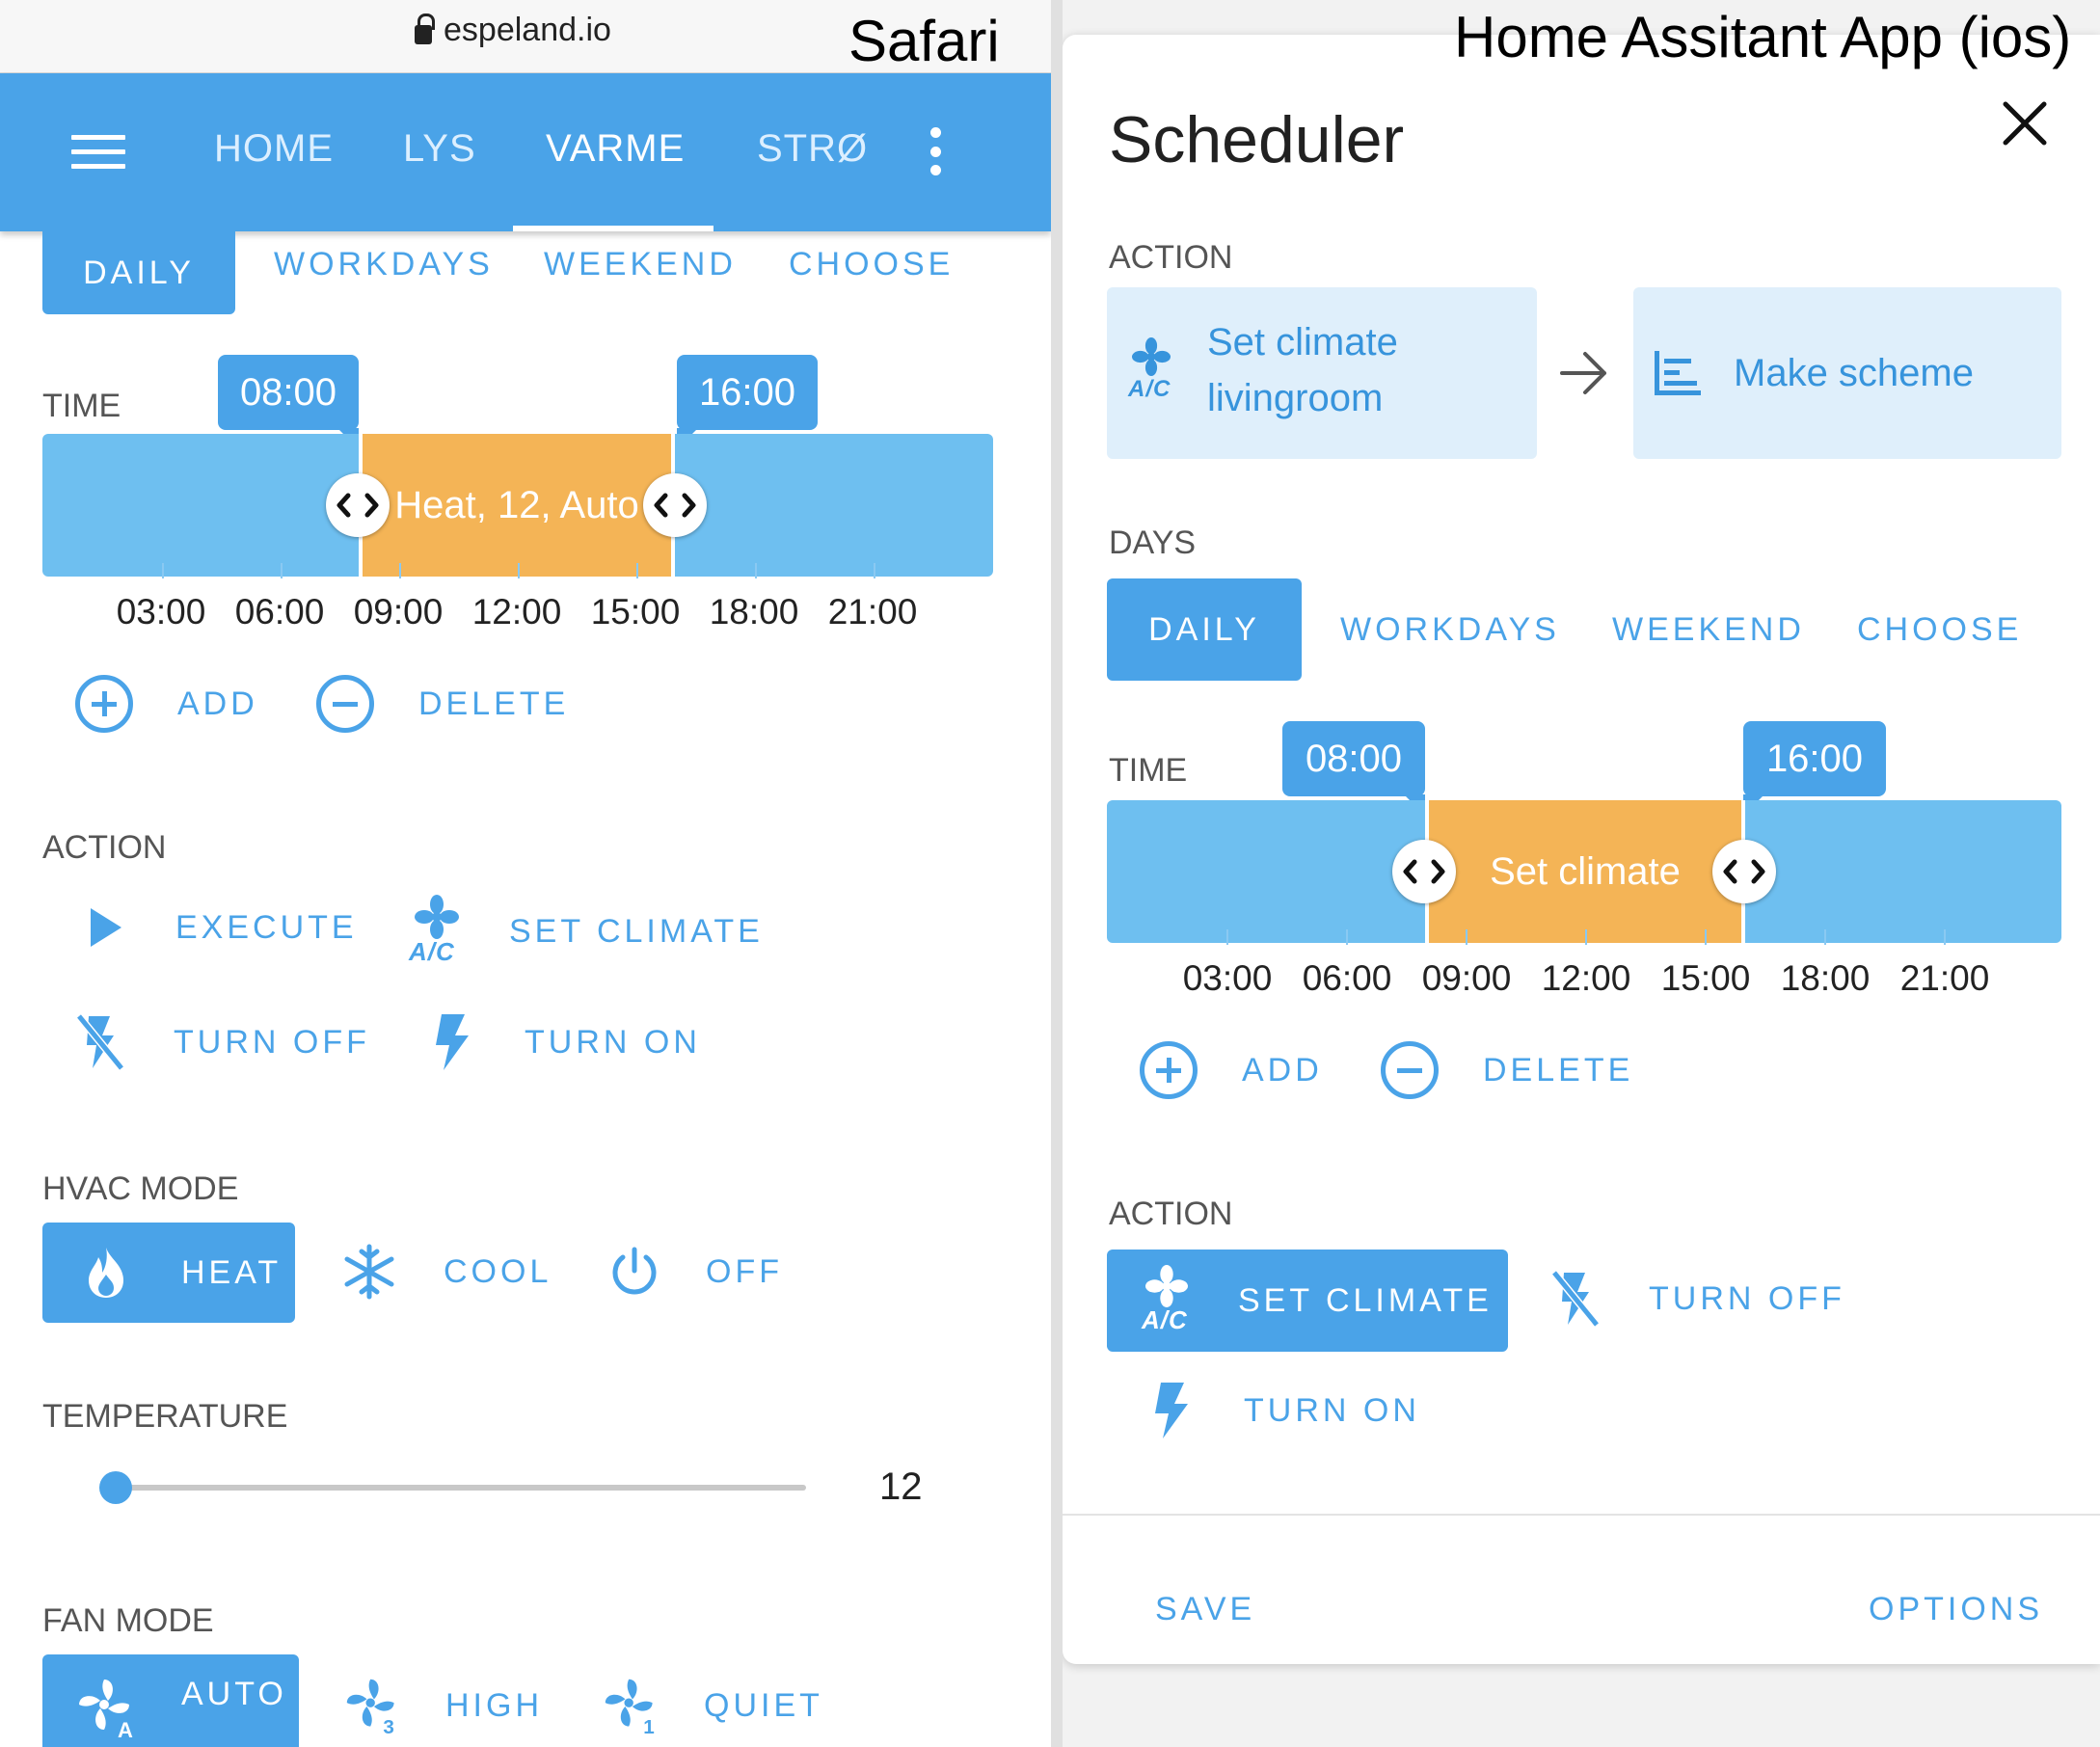  What do you see at coordinates (1257, 139) in the screenshot?
I see `dialog-title: Scheduler` at bounding box center [1257, 139].